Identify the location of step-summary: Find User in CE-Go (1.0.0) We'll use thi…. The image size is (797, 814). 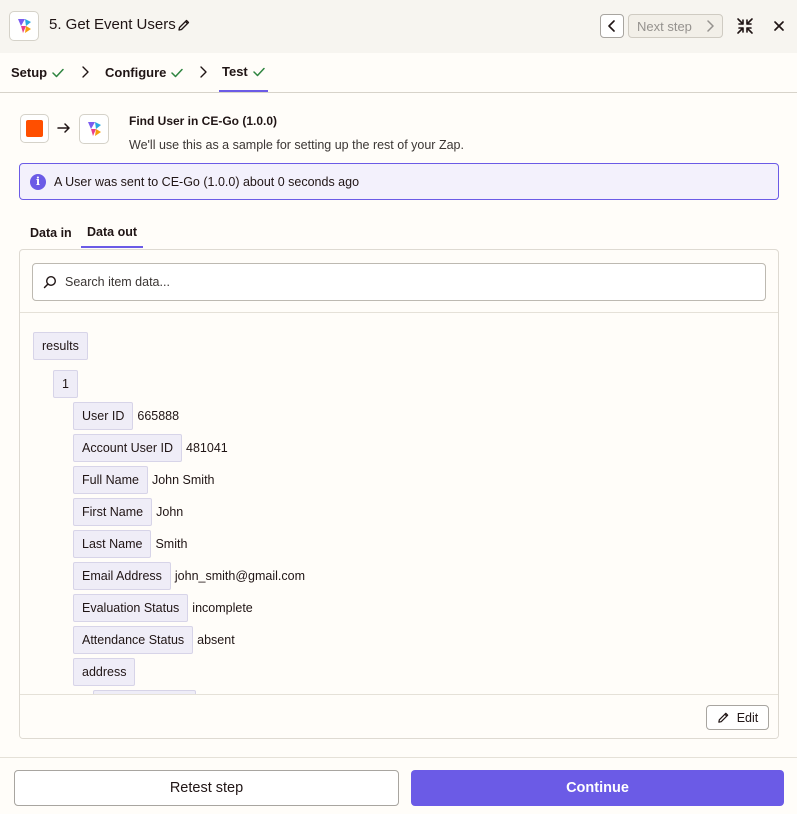
(400, 134).